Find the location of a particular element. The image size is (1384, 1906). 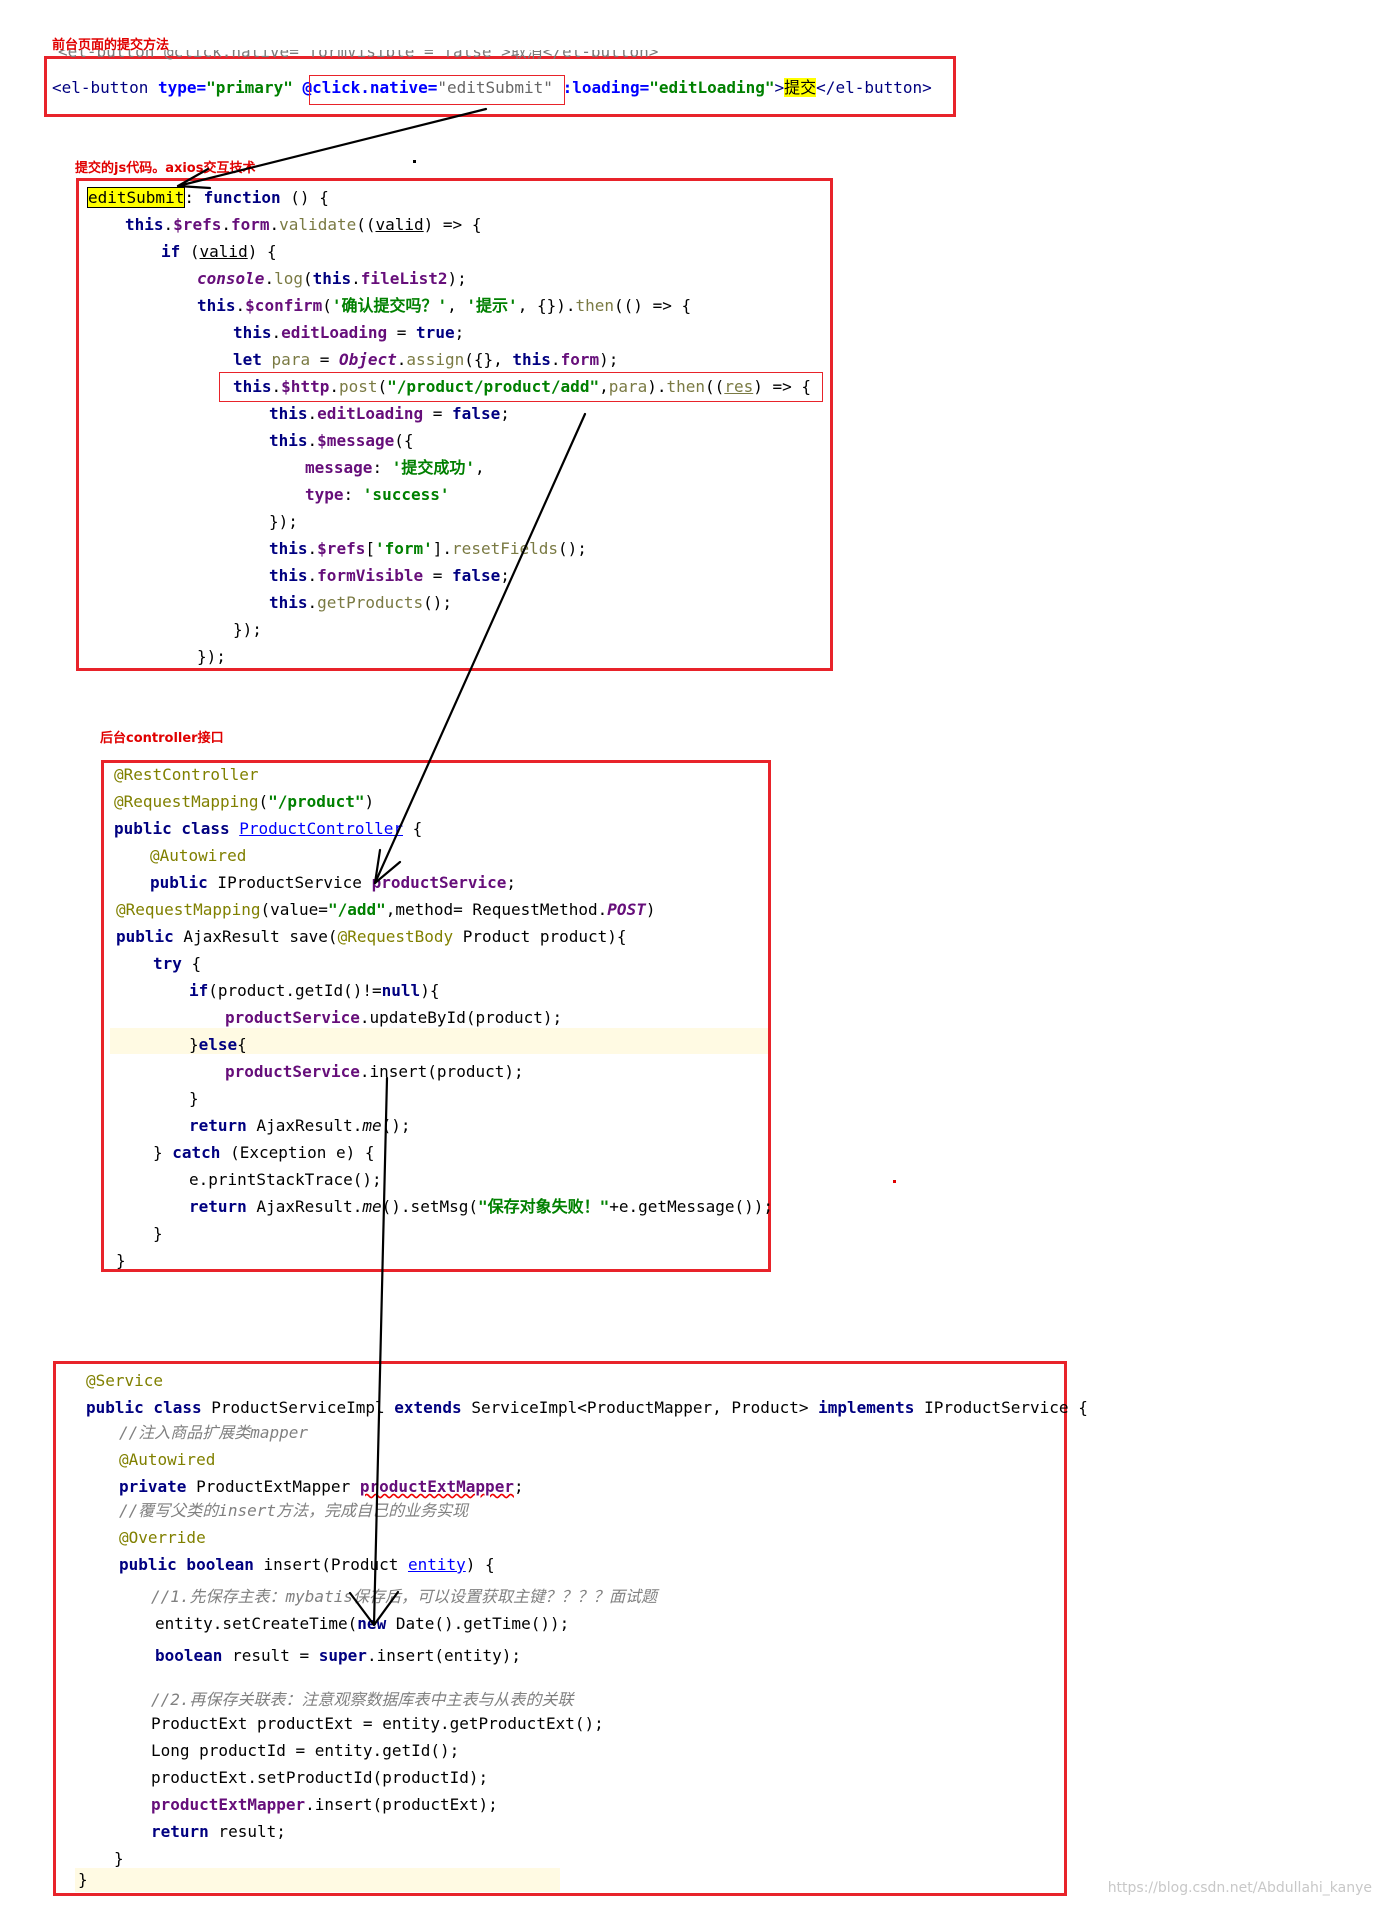

stray-red-dot is located at coordinates (894, 1181).